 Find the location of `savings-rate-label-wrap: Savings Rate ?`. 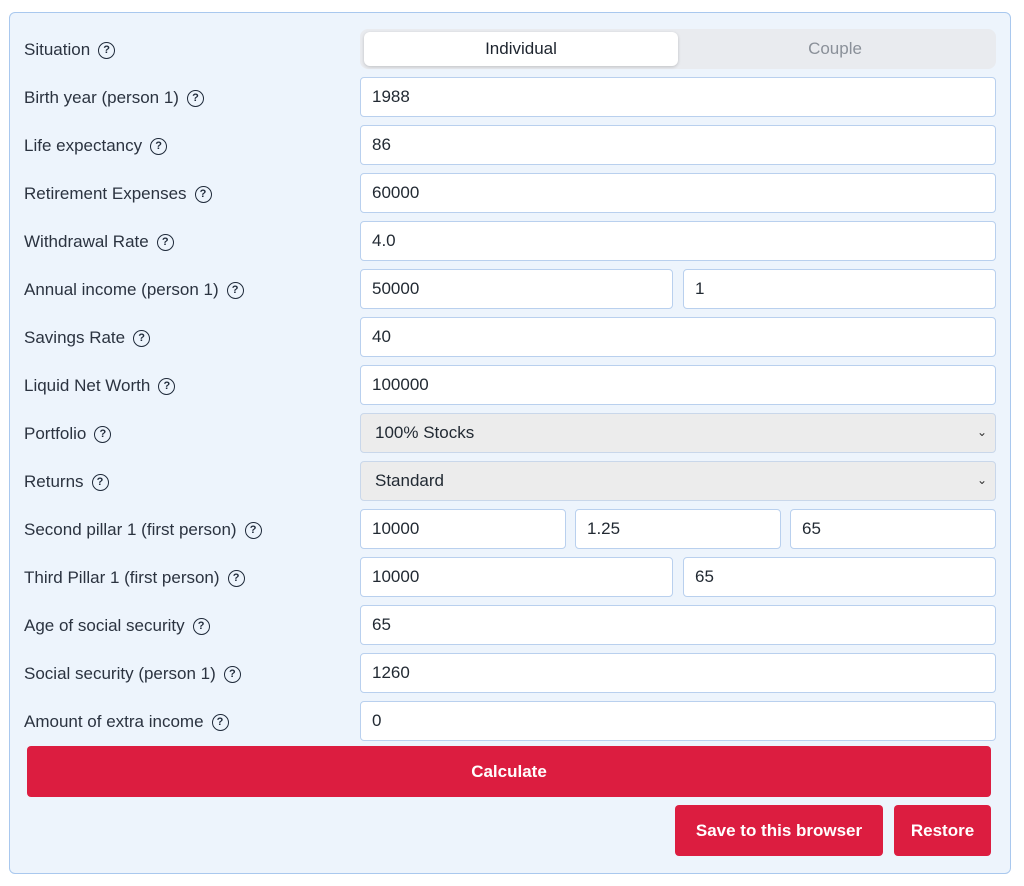

savings-rate-label-wrap: Savings Rate ? is located at coordinates (87, 338).